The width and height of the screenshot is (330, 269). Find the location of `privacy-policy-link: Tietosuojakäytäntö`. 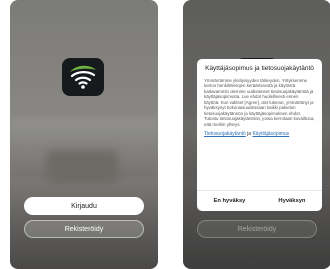

privacy-policy-link: Tietosuojakäytäntö is located at coordinates (225, 134).